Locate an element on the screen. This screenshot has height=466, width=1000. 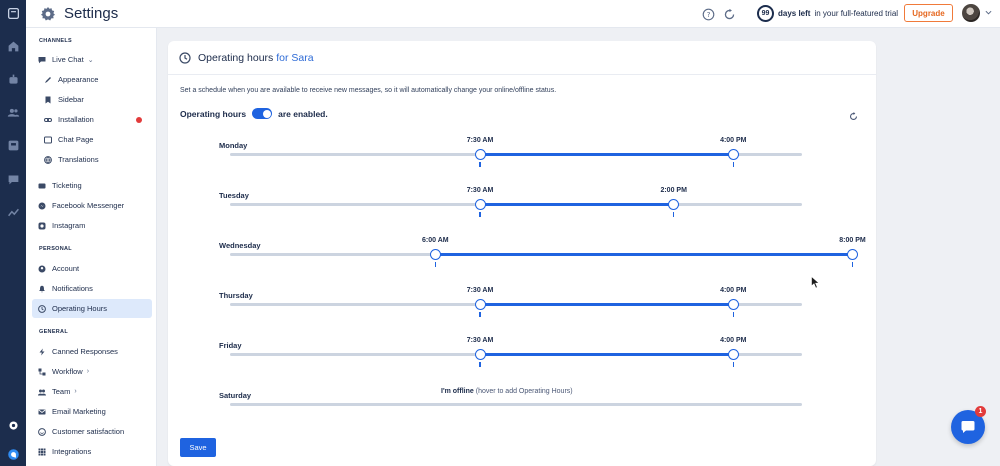
day-name: Thursday is located at coordinates (236, 295).